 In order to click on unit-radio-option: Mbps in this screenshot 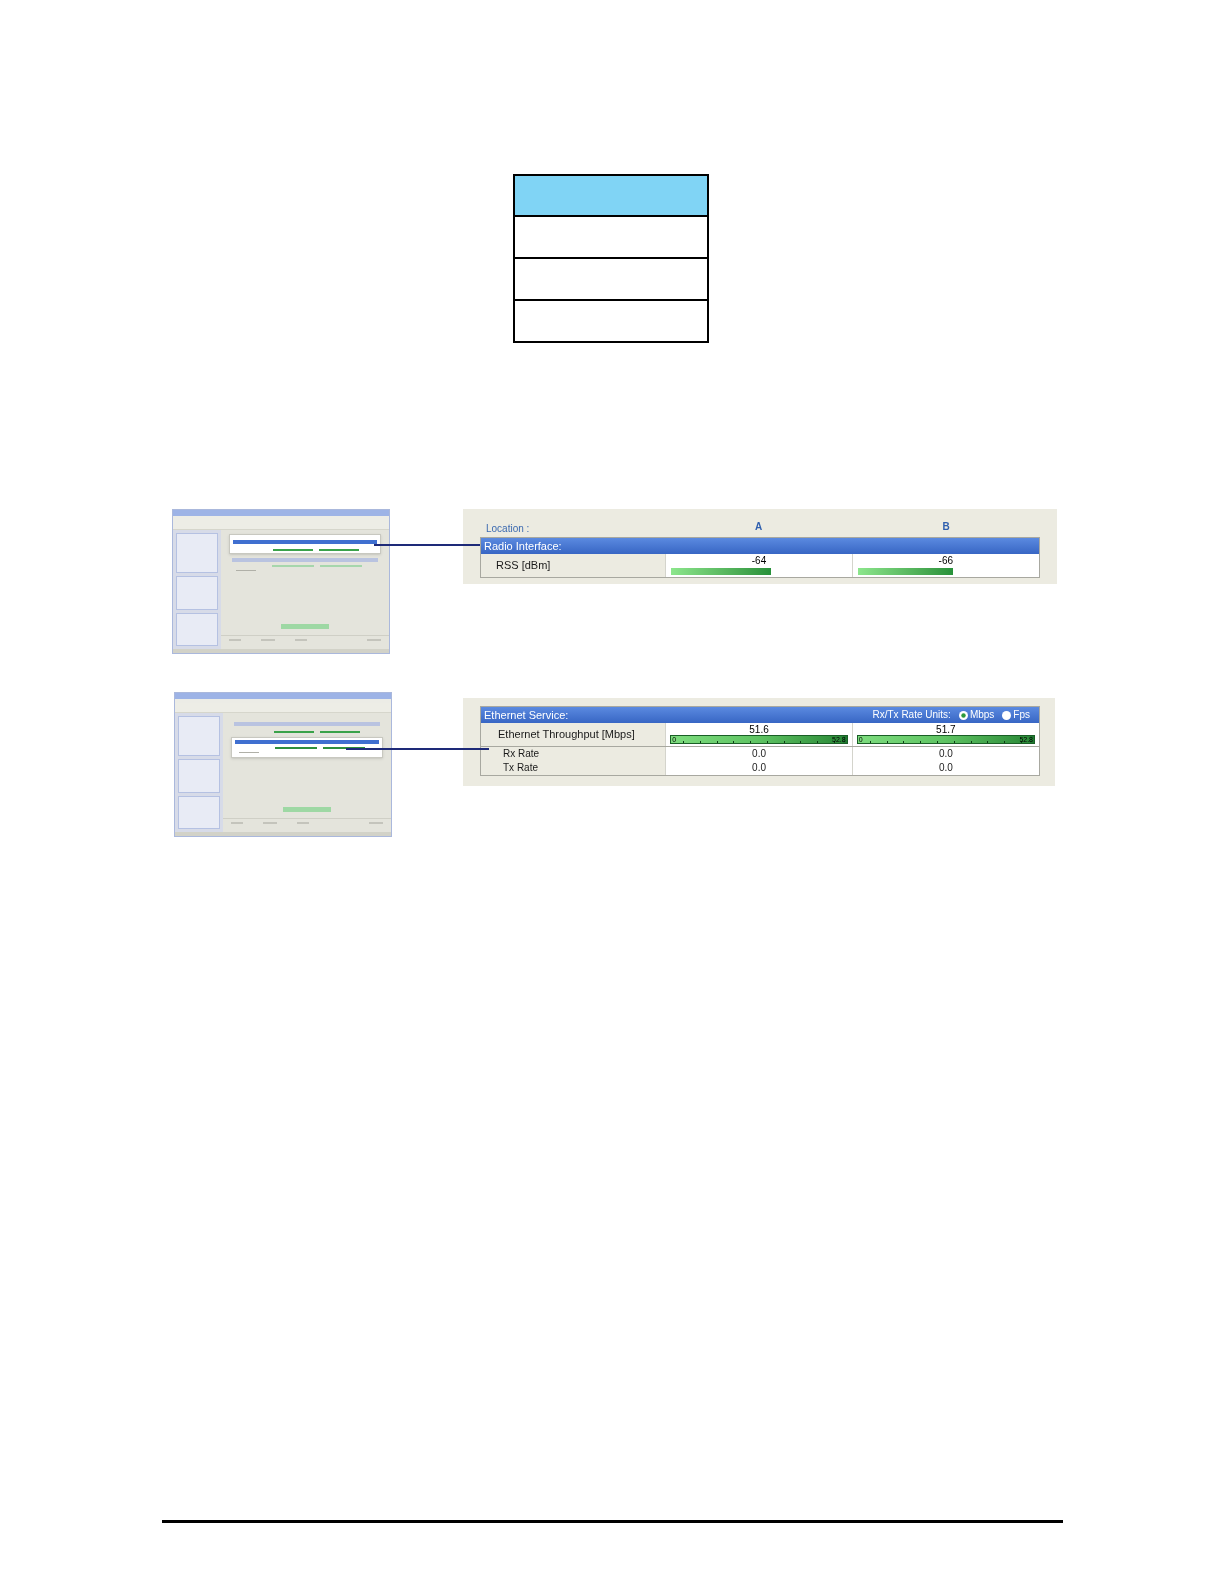, I will do `click(976, 715)`.